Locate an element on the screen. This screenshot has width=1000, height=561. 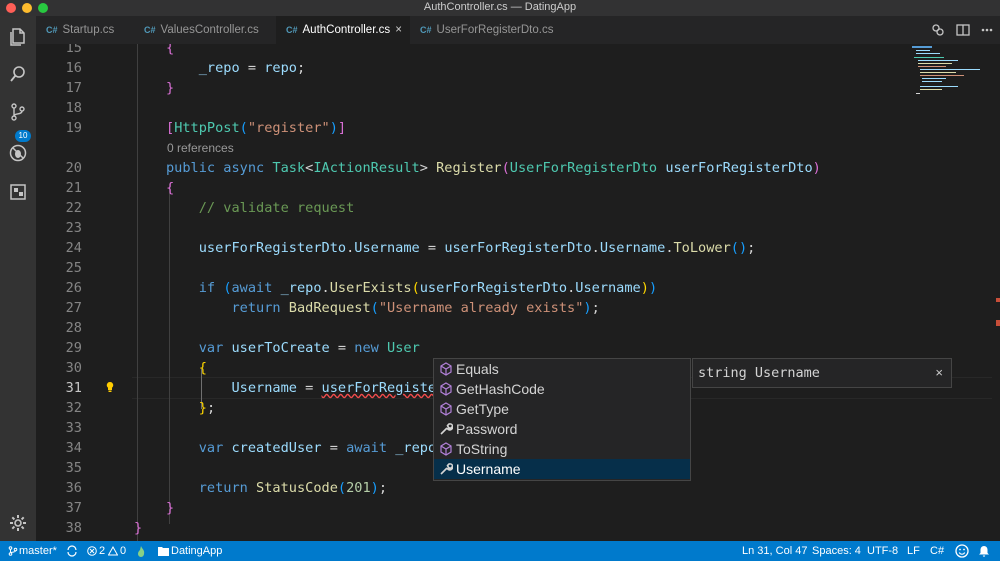
tab-values-controller: C# ValuesController.cs is located at coordinates (205, 30).